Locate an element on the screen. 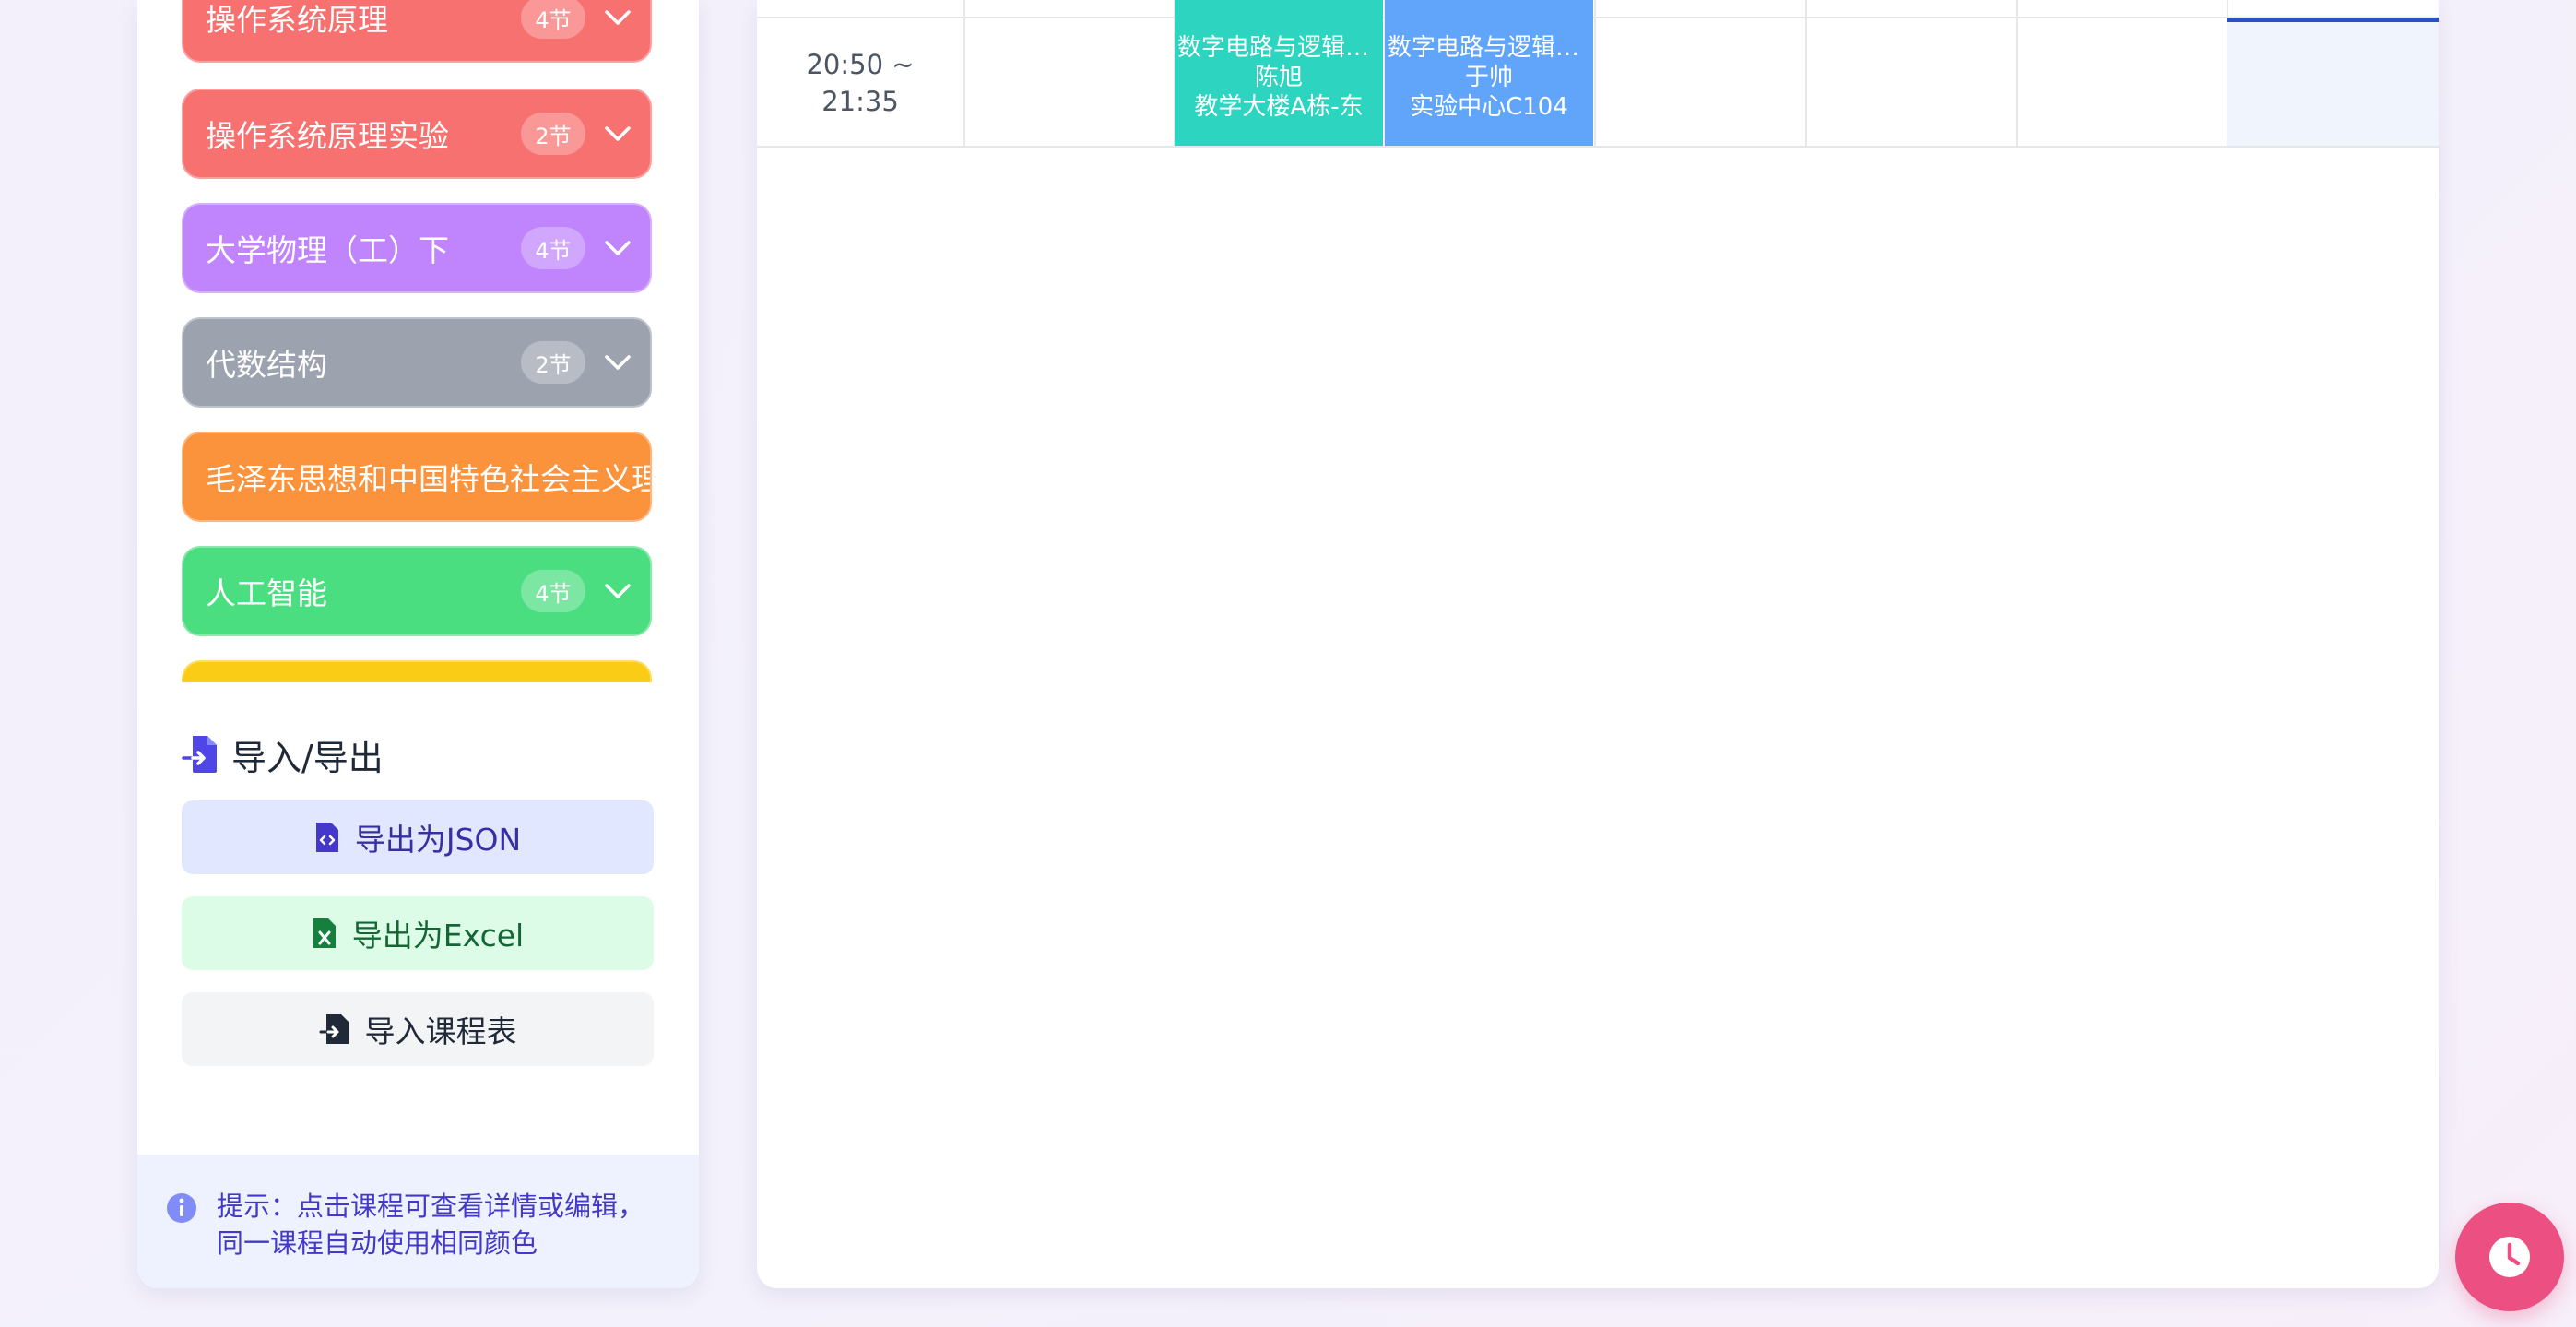 This screenshot has width=2576, height=1327. class-teacher: 陈旭 is located at coordinates (1278, 77).